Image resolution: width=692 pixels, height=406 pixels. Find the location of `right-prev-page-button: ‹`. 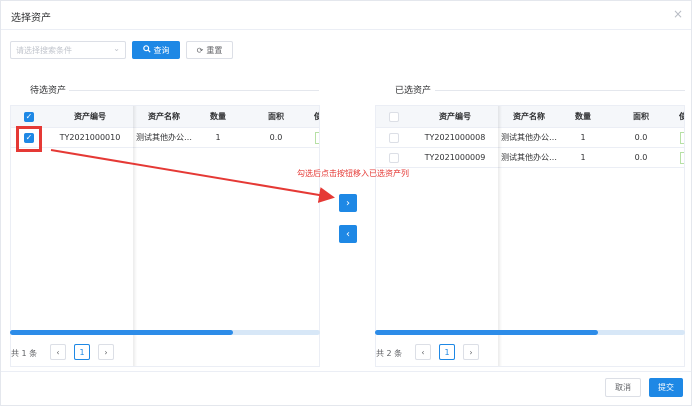

right-prev-page-button: ‹ is located at coordinates (423, 352).